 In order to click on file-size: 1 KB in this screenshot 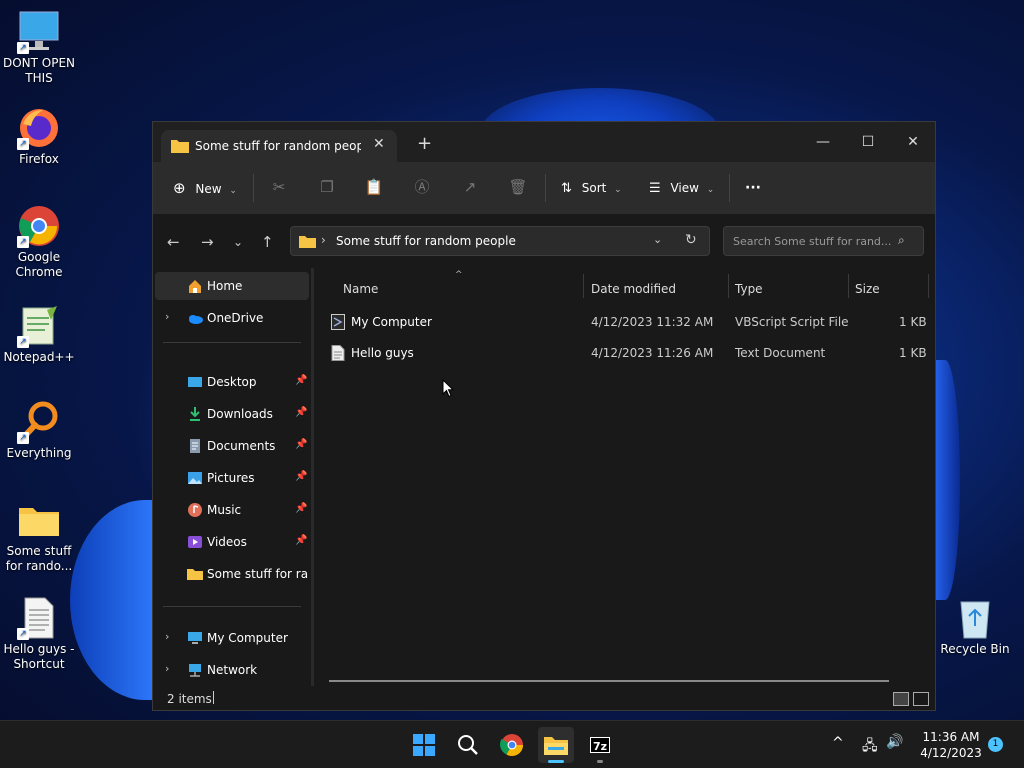, I will do `click(913, 322)`.